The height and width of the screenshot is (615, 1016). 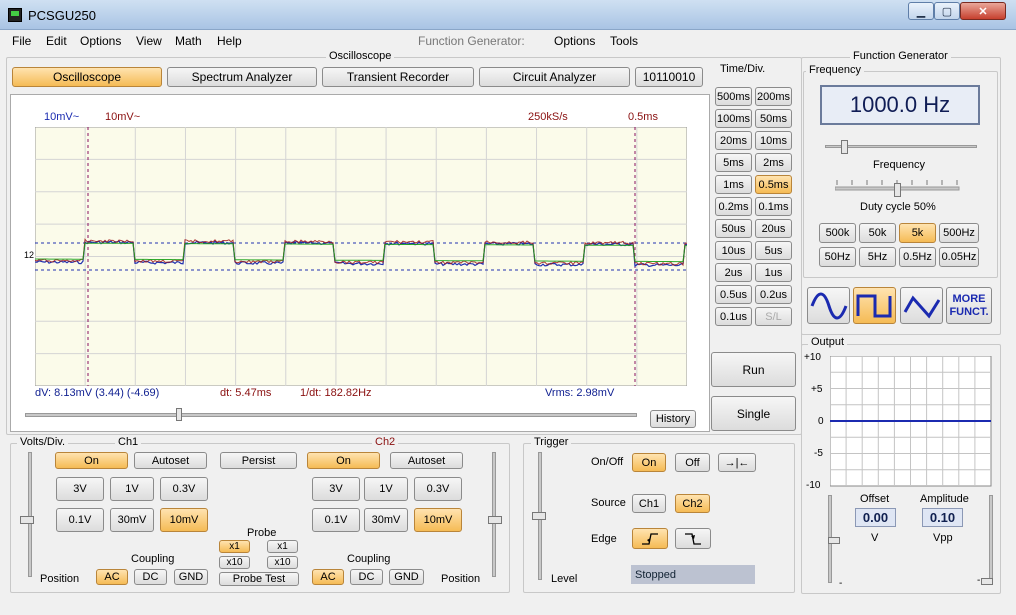 I want to click on ch1-position-track, so click(x=30, y=514).